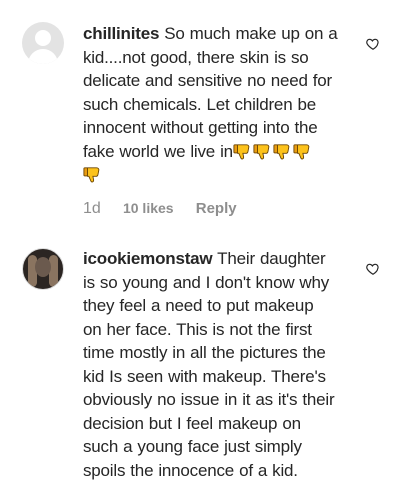  What do you see at coordinates (148, 208) in the screenshot?
I see `comment-likes: 10 likes` at bounding box center [148, 208].